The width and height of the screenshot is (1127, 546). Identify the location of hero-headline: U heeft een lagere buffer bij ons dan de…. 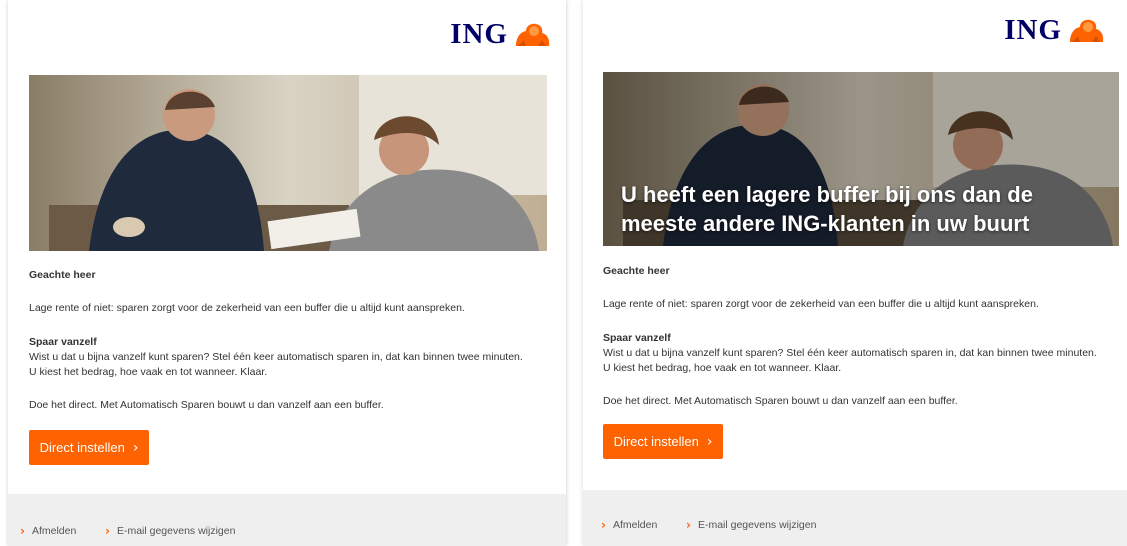
(827, 209).